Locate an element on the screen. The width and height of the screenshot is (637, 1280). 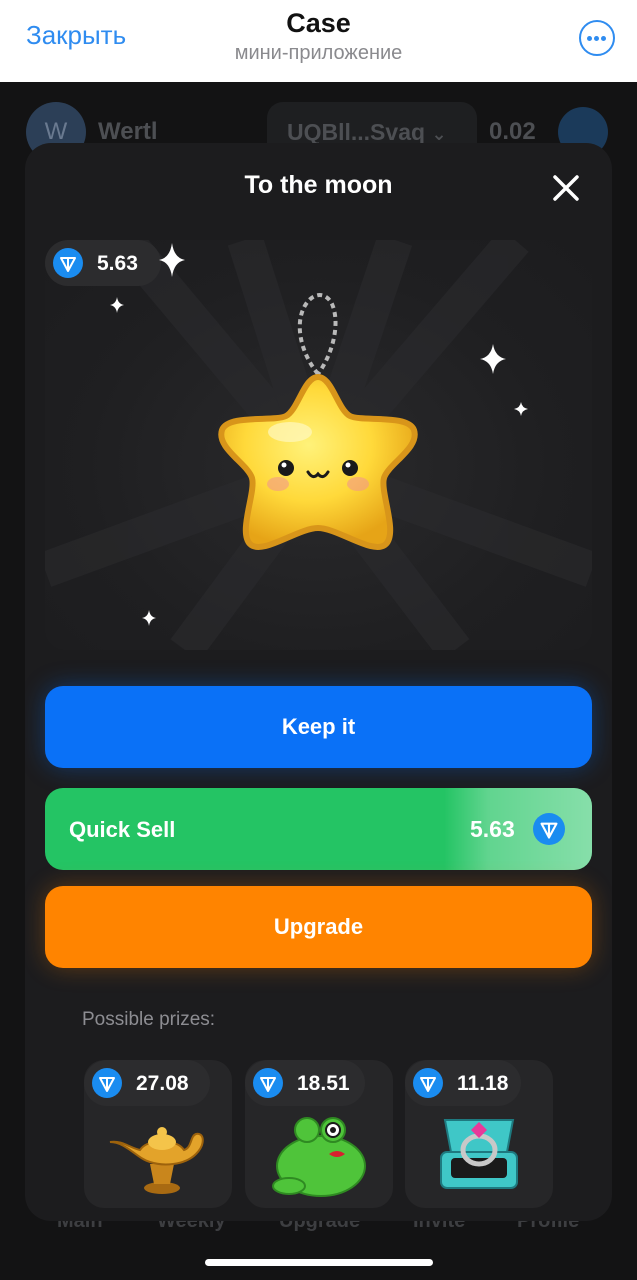
possible-prize-value: 11.18 is located at coordinates (483, 1083).